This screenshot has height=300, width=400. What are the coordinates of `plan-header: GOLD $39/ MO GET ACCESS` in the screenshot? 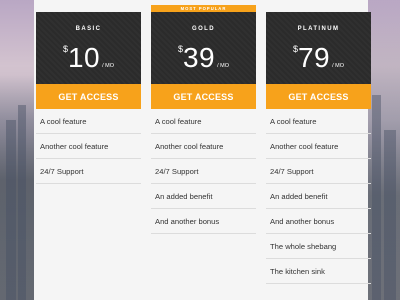 It's located at (203, 60).